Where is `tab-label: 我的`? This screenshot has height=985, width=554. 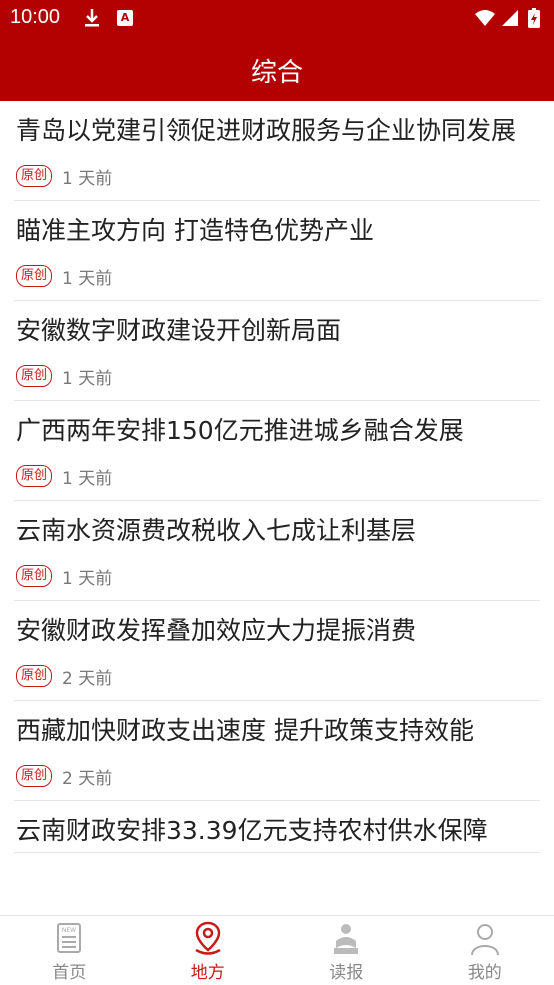 tab-label: 我的 is located at coordinates (485, 970).